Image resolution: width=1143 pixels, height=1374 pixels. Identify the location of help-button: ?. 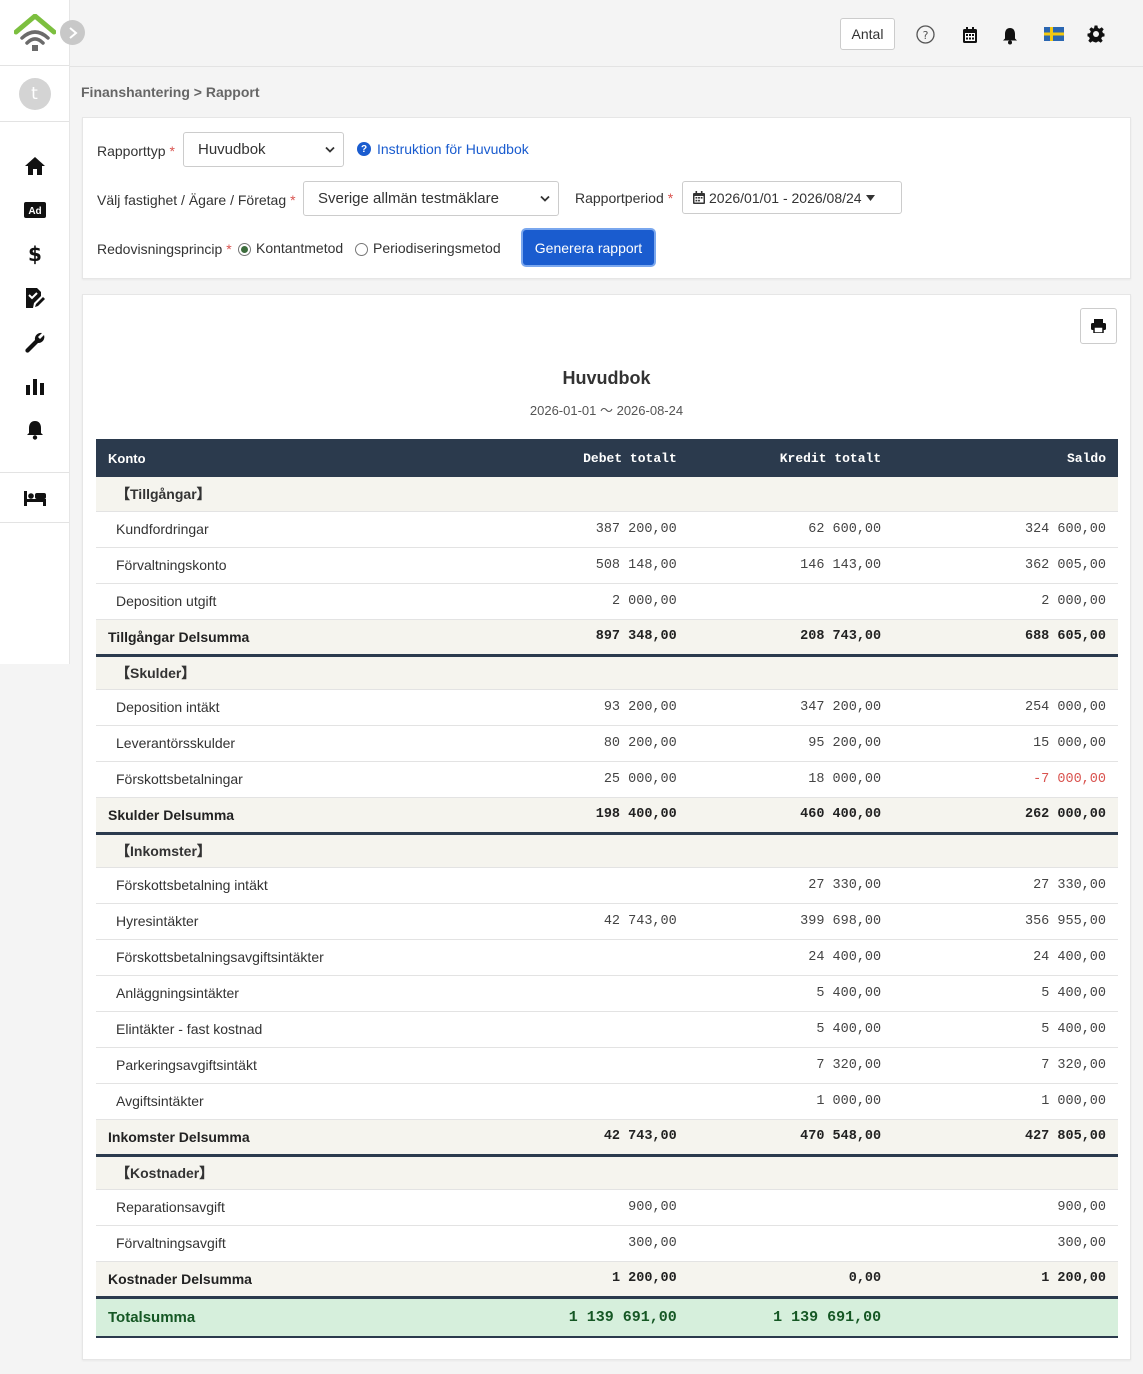
(925, 34).